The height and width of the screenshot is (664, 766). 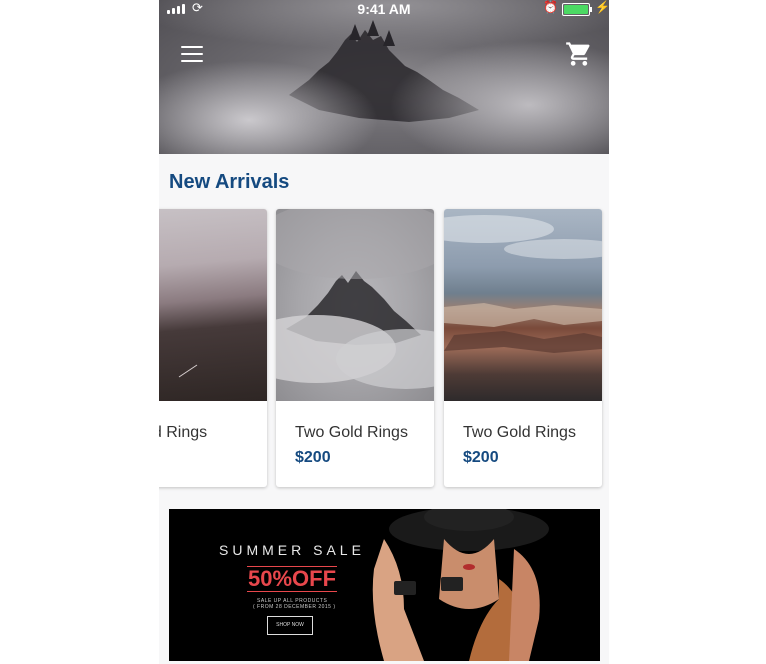 I want to click on shopping-cart-icon, so click(x=579, y=54).